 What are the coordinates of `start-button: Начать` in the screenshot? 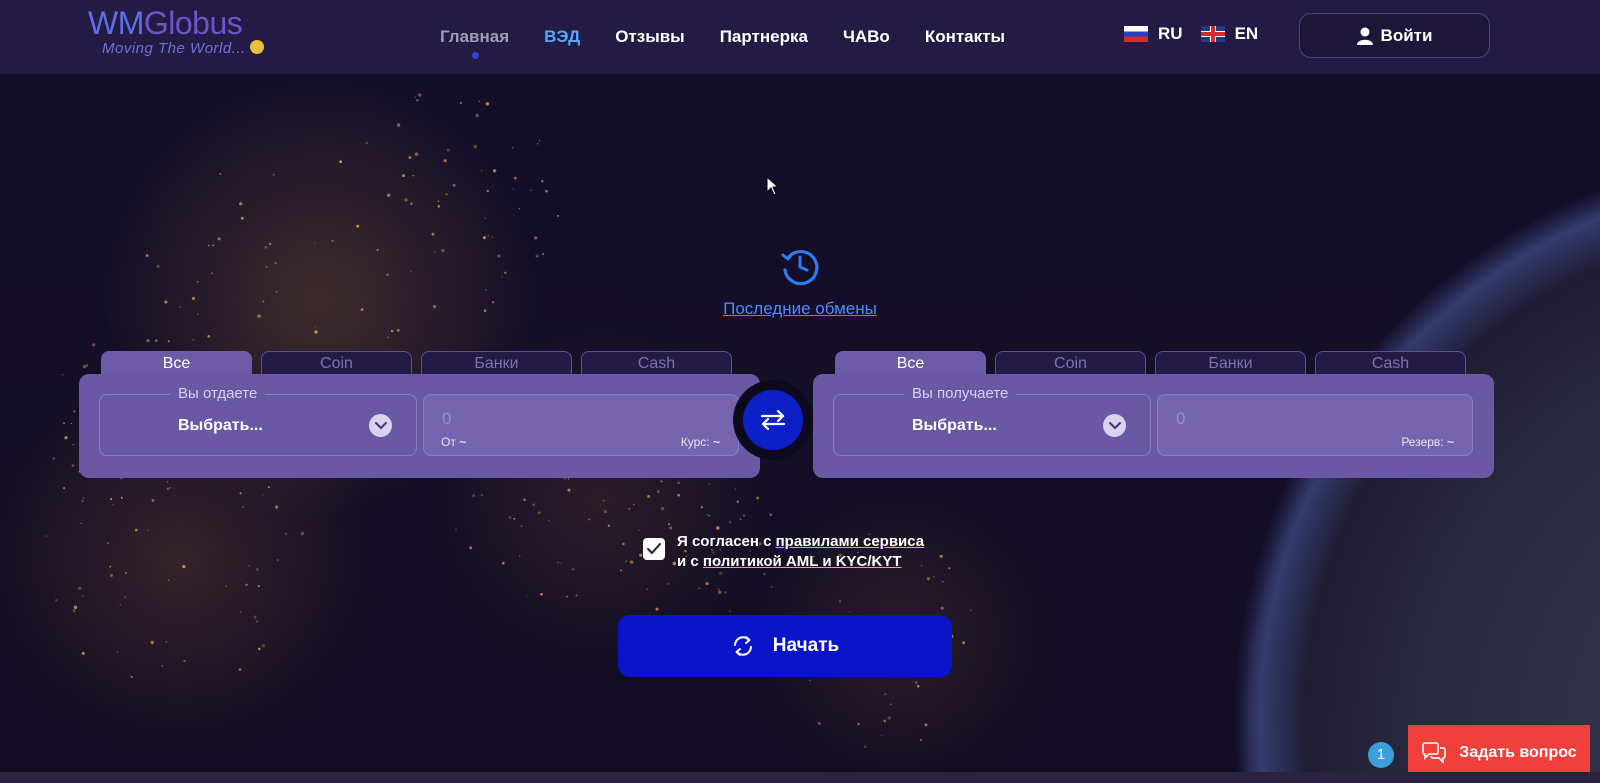 It's located at (785, 646).